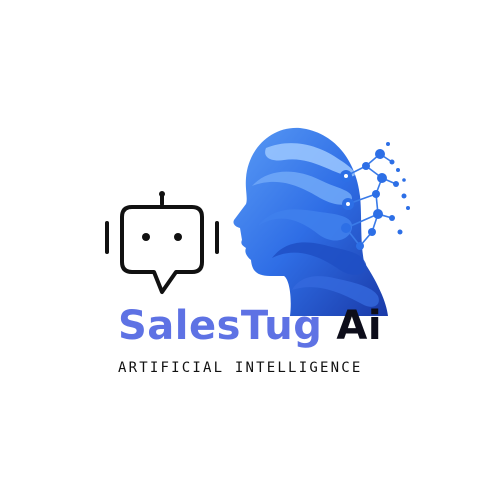  Describe the element at coordinates (162, 242) in the screenshot. I see `robot-chat-icon` at that location.